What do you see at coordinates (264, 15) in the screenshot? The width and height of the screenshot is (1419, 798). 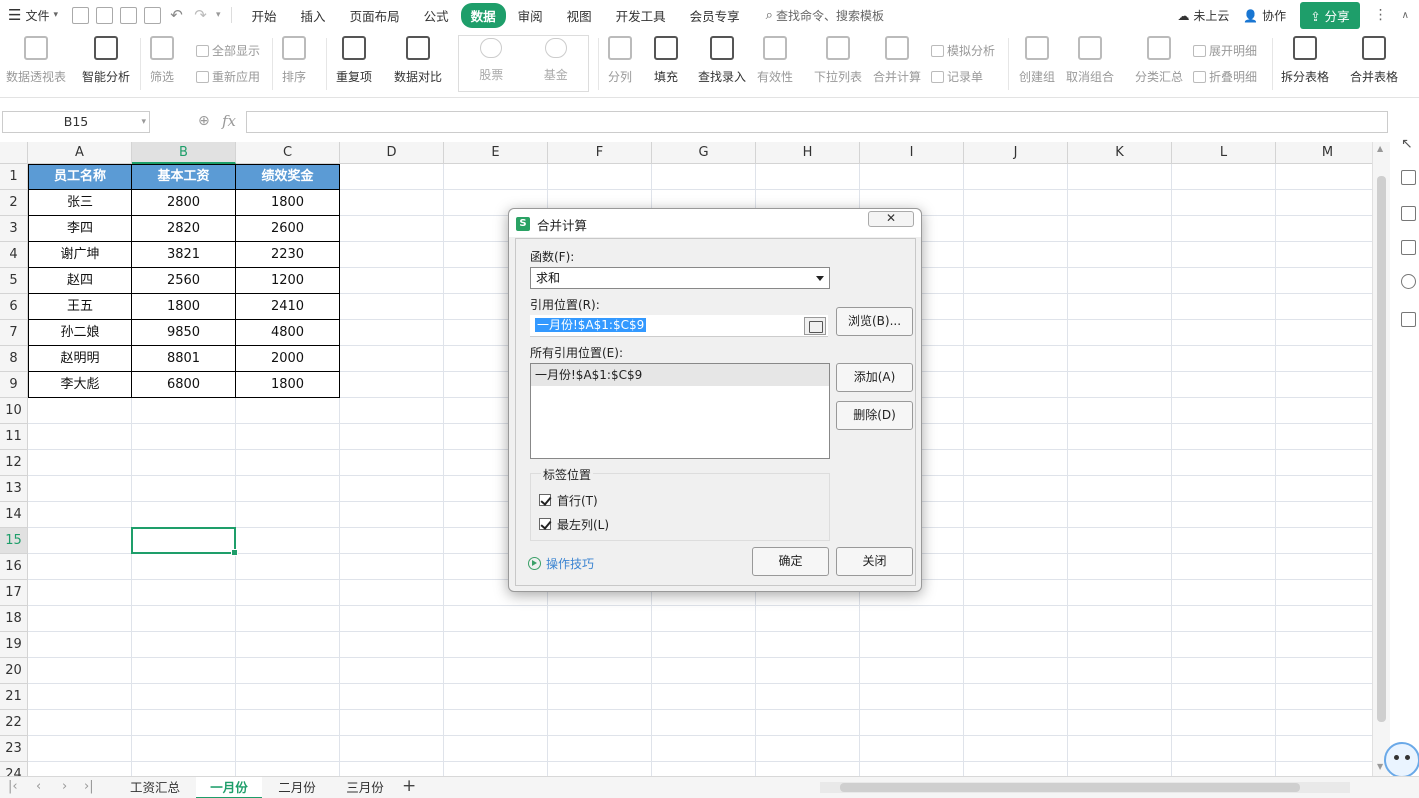 I see `tab-home: 开始` at bounding box center [264, 15].